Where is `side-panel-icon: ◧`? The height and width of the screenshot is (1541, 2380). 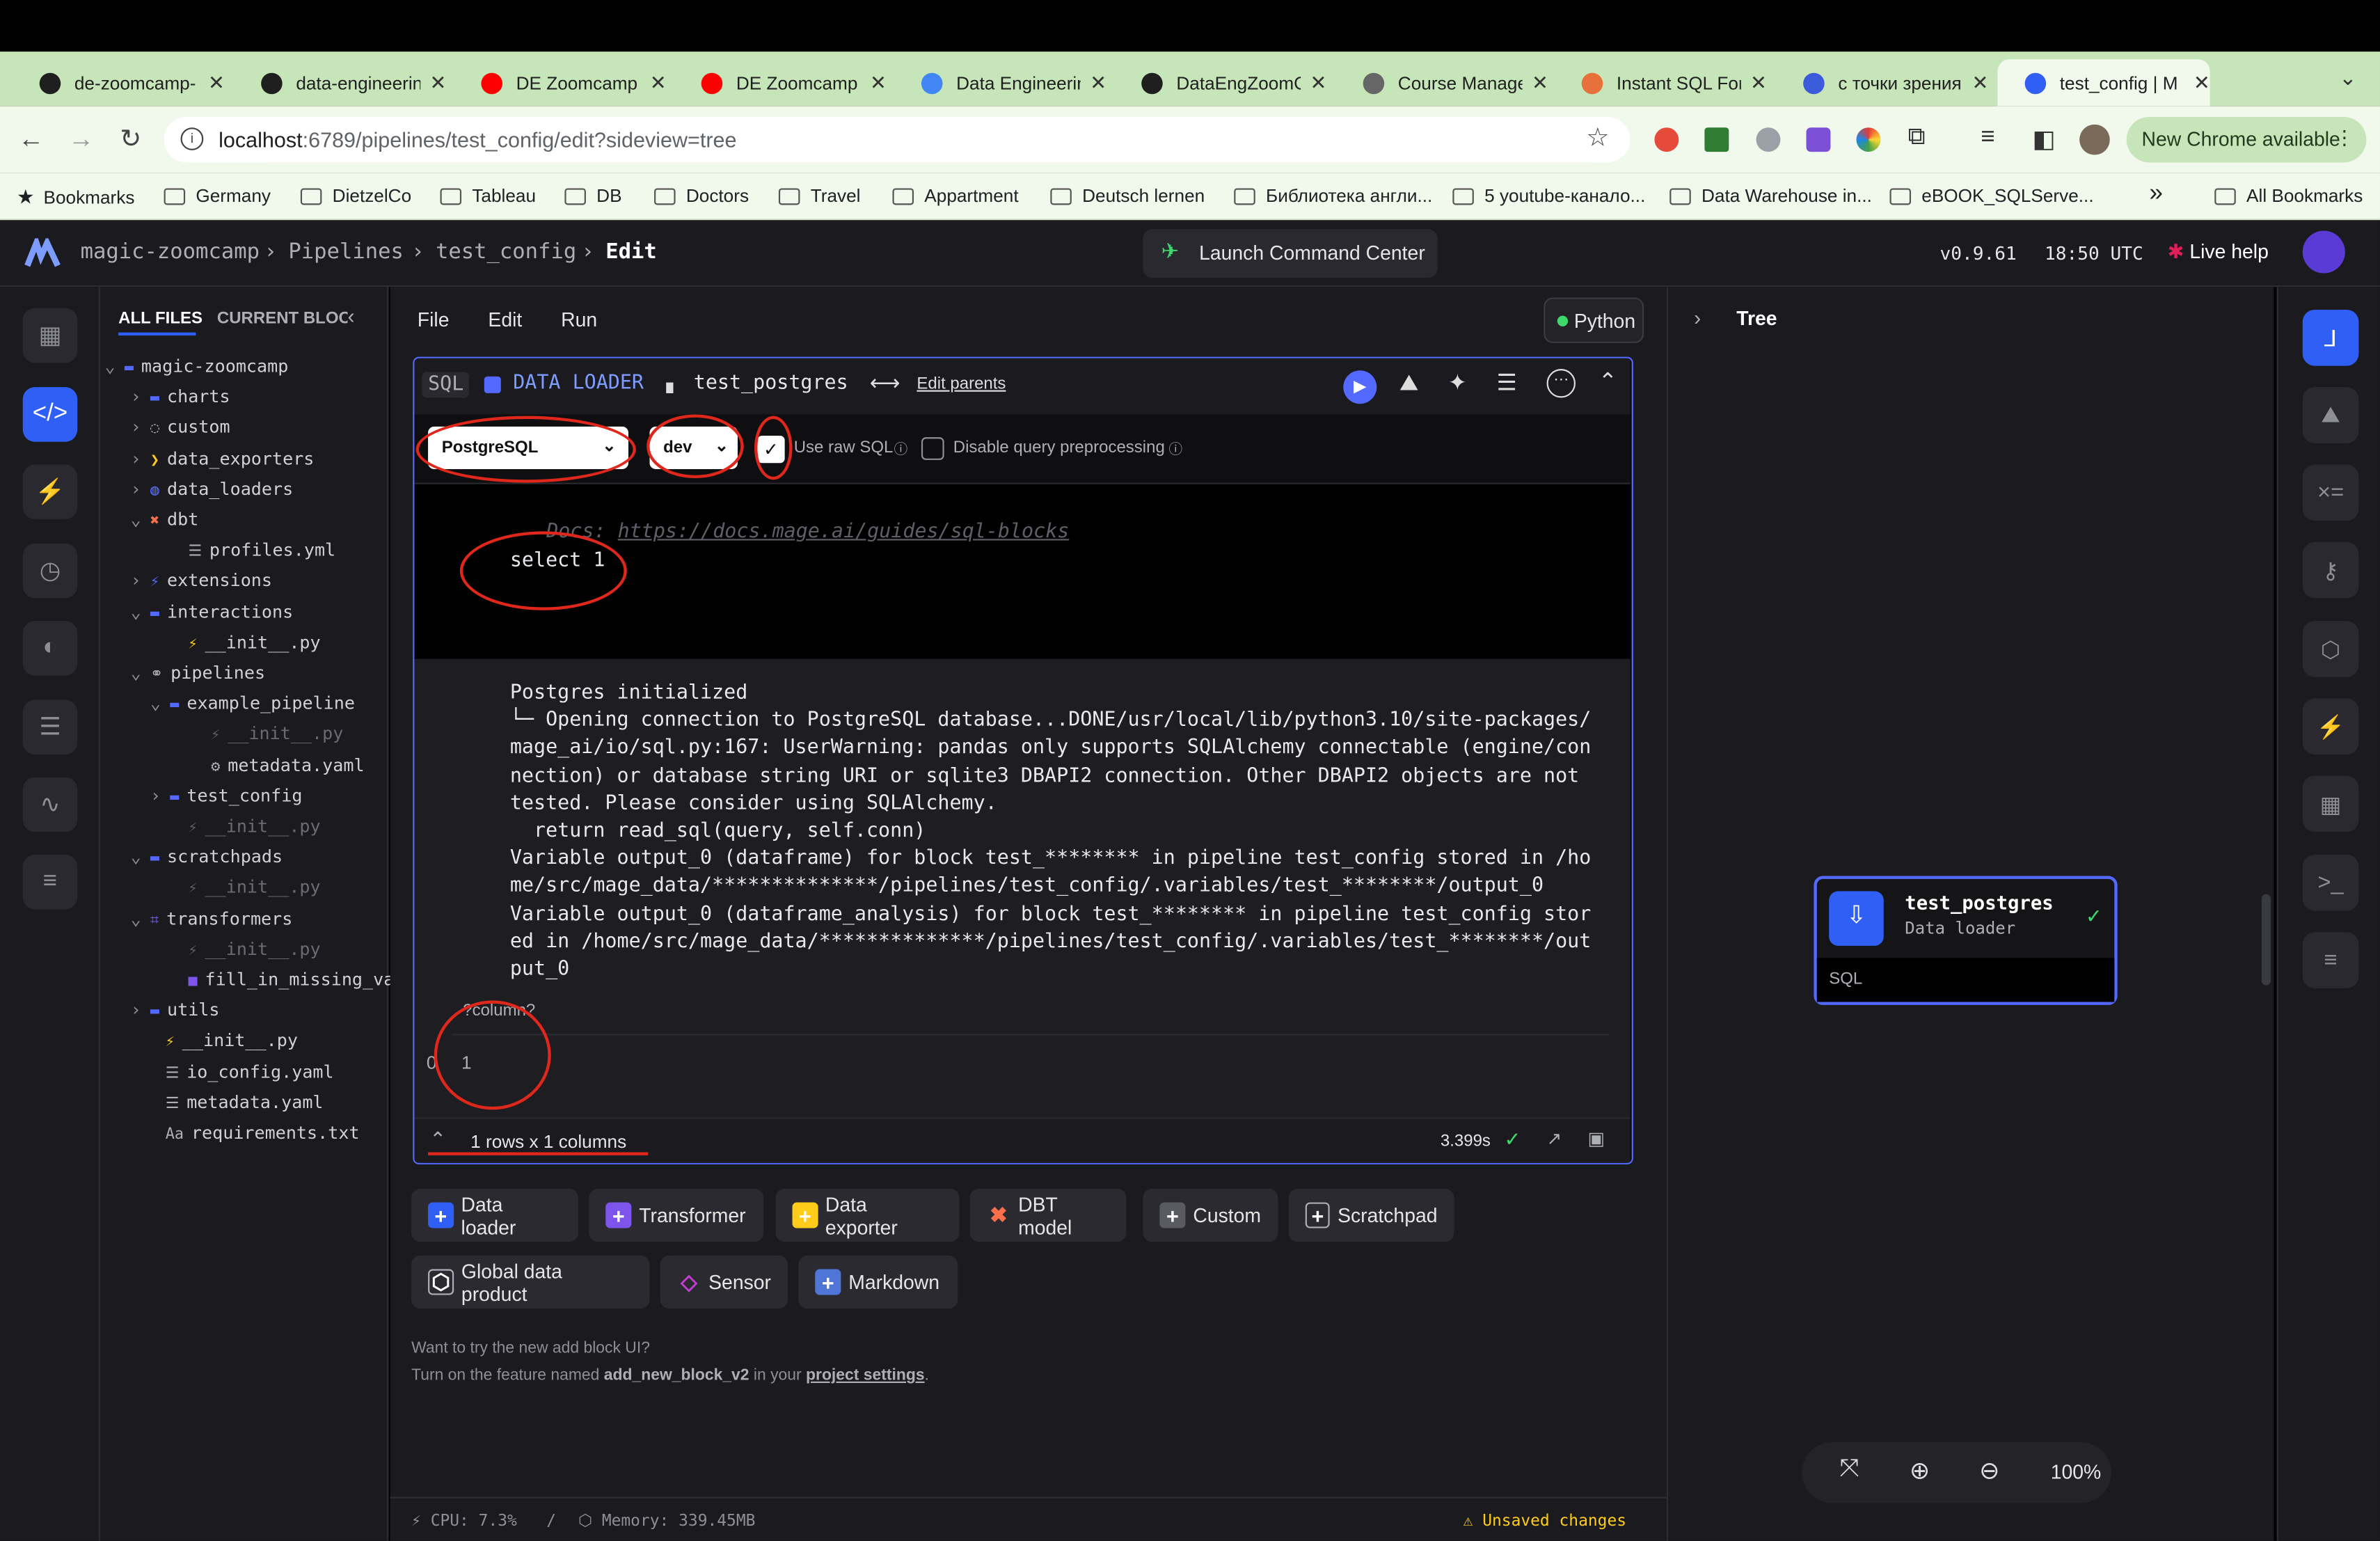
side-panel-icon: ◧ is located at coordinates (2044, 140).